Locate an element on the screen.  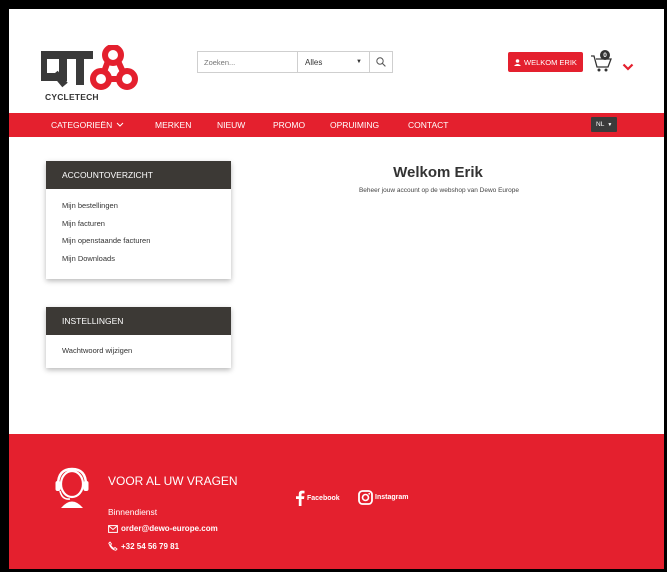
user-icon is located at coordinates (517, 62).